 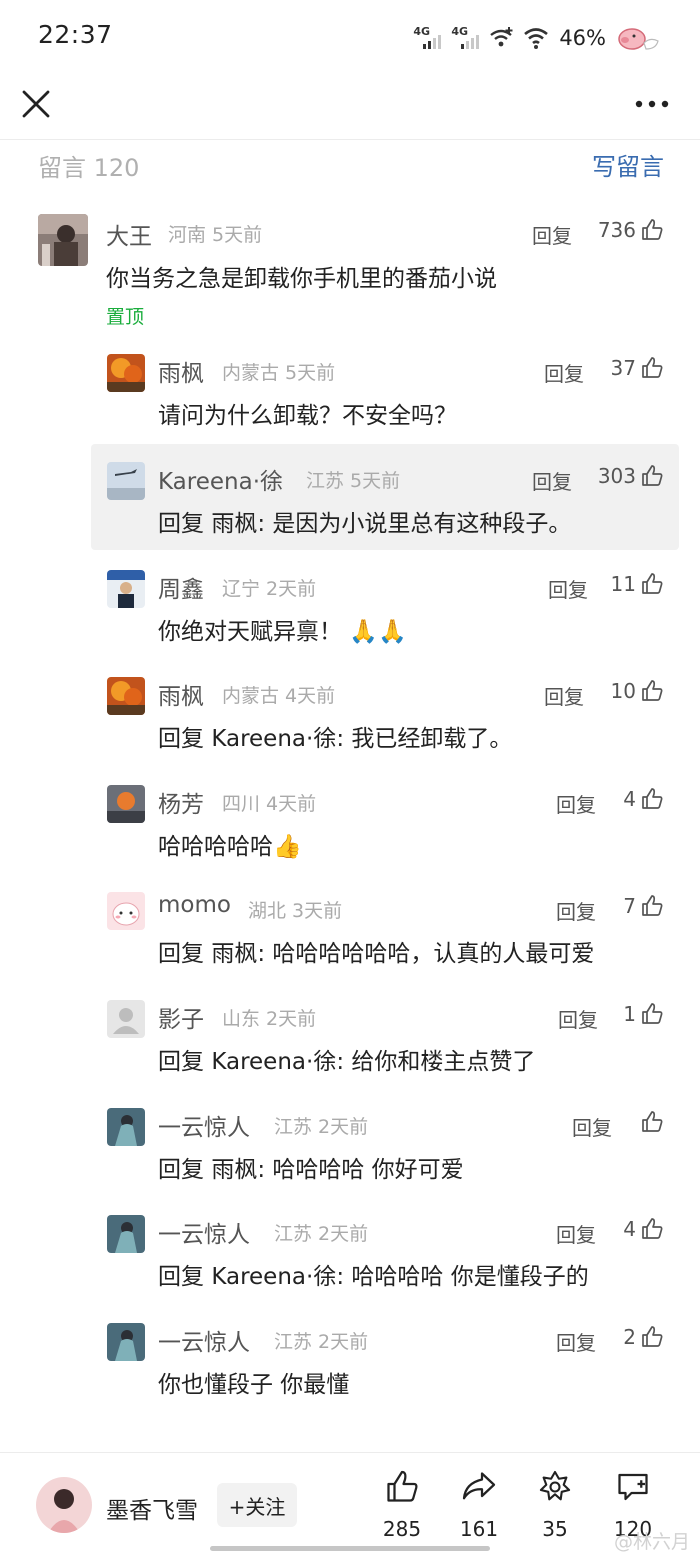 What do you see at coordinates (479, 1529) in the screenshot?
I see `share-count: 161` at bounding box center [479, 1529].